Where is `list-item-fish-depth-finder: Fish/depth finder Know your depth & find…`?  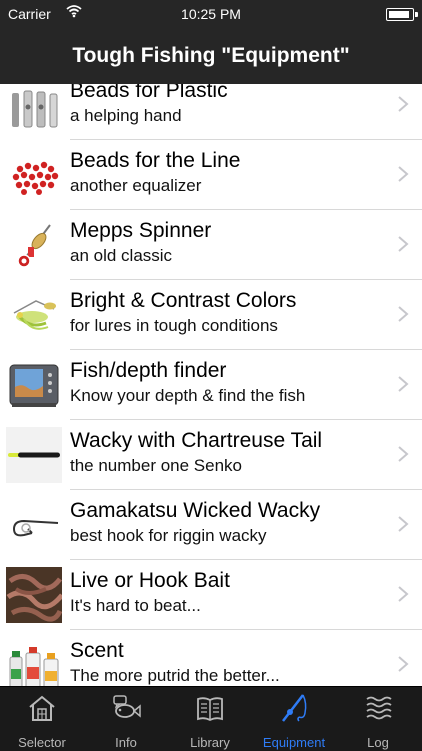 list-item-fish-depth-finder: Fish/depth finder Know your depth & find… is located at coordinates (211, 385).